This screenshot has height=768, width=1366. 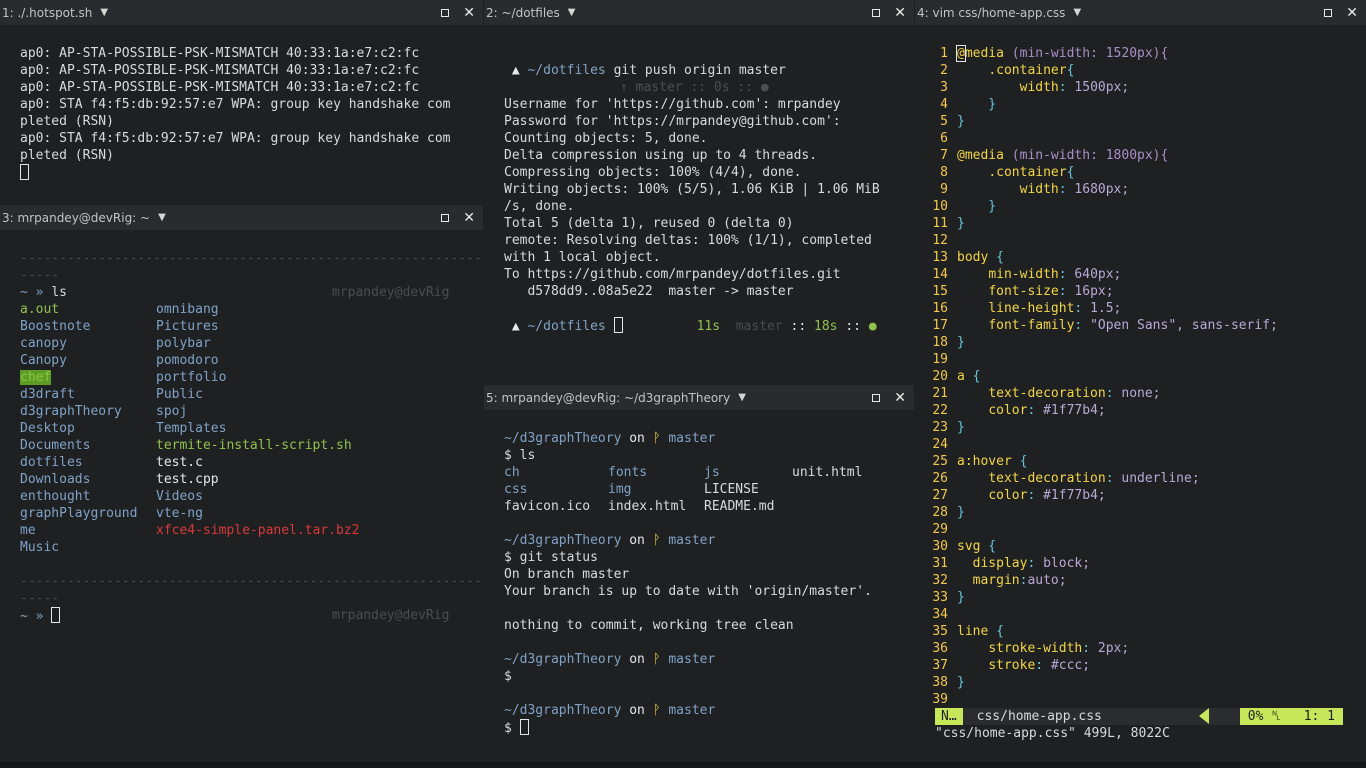 I want to click on prompt-dollar: $, so click(x=508, y=728).